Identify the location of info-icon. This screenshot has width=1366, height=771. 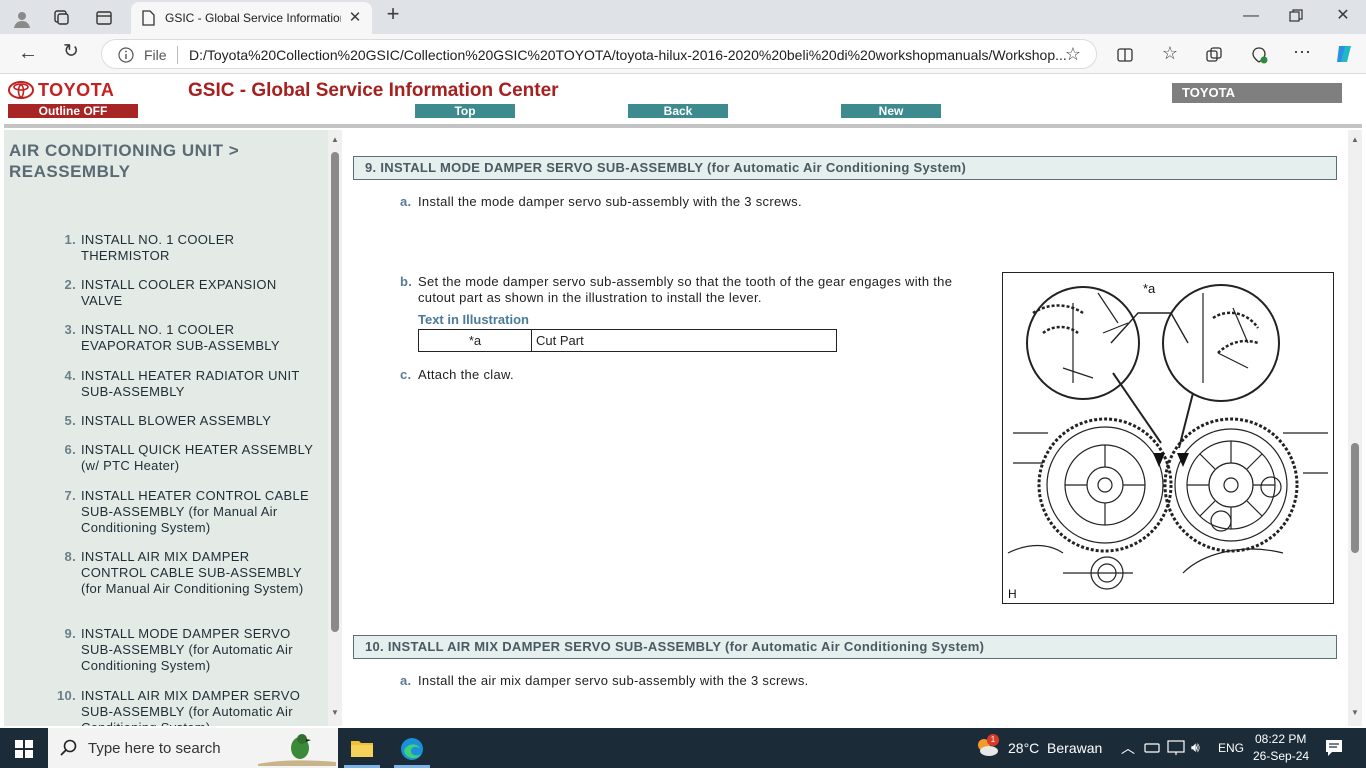
(126, 55).